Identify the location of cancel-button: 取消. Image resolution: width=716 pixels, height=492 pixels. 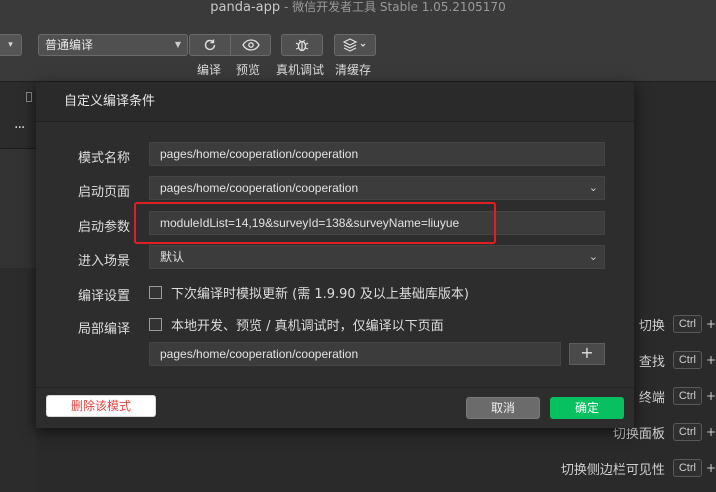
(503, 408).